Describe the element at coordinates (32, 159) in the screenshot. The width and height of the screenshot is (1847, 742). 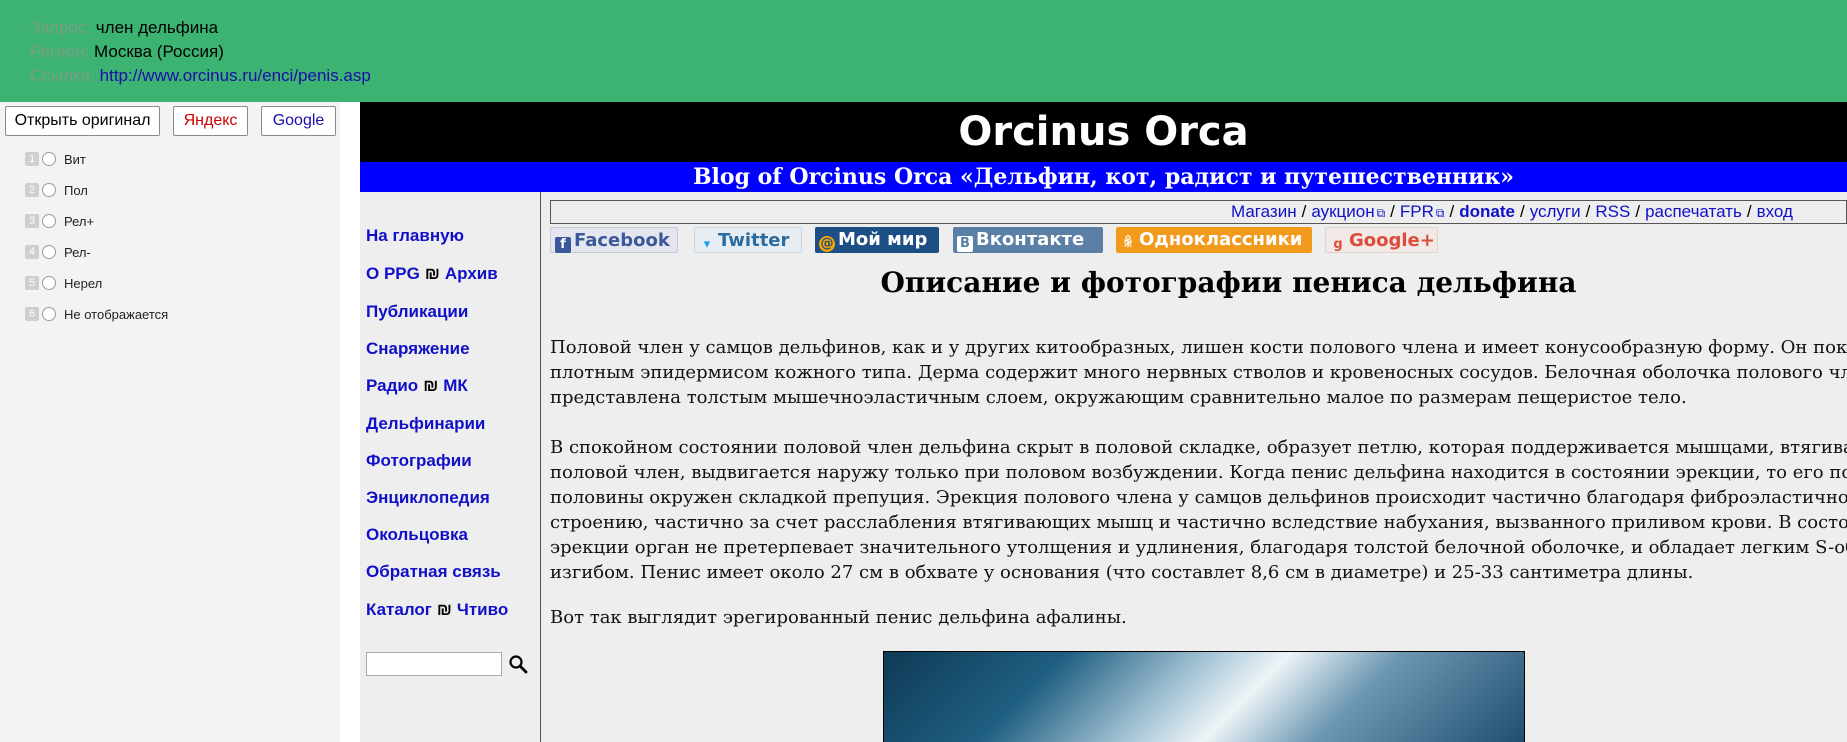
I see `option-number: 1` at that location.